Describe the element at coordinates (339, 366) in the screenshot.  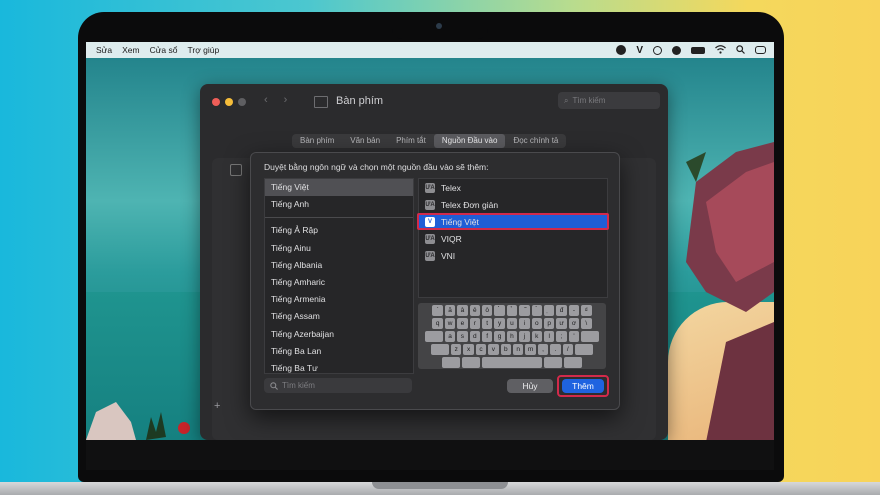
I see `language-item: Tiếng Ba Tư` at that location.